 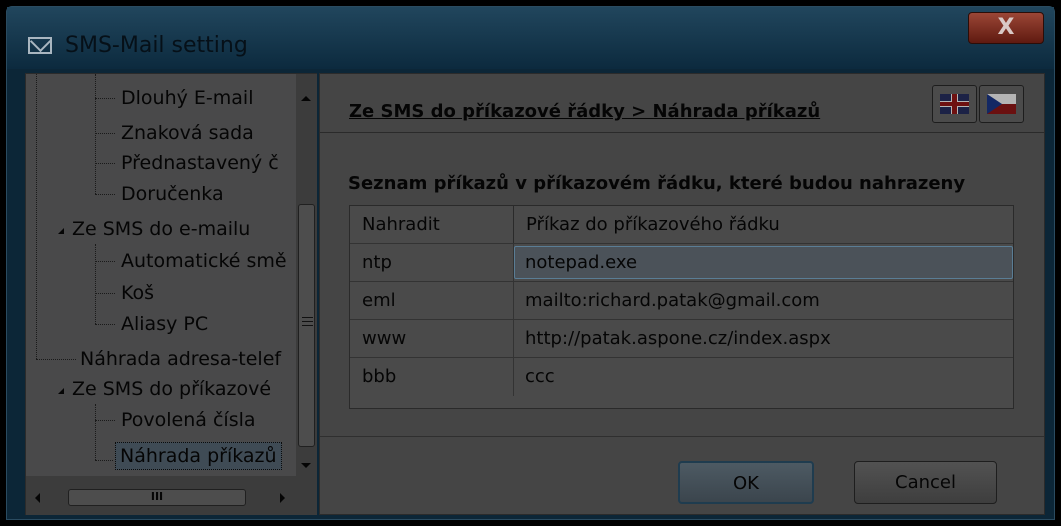 I want to click on column-header-nahradit: Nahradit, so click(x=431, y=224).